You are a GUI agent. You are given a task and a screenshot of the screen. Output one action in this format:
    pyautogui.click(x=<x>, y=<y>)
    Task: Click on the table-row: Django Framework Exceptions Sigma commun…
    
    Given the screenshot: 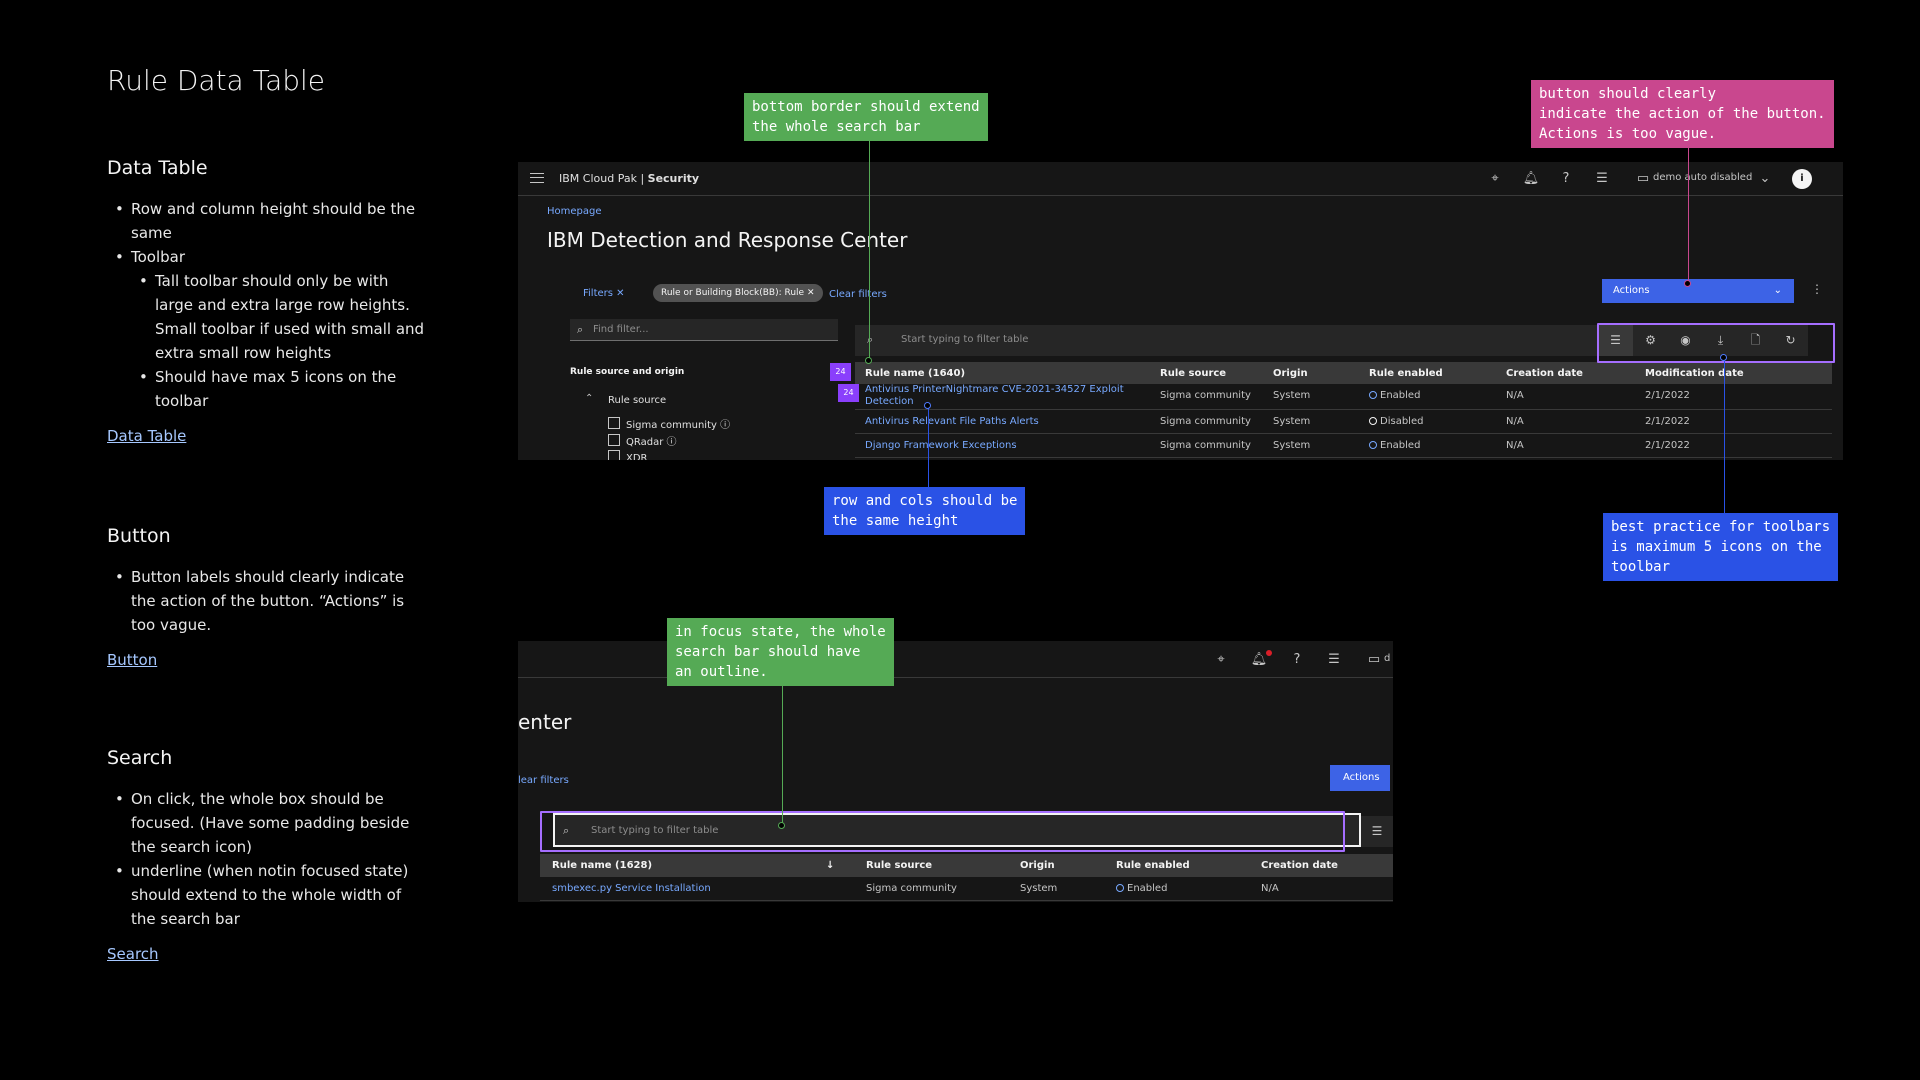 What is the action you would take?
    pyautogui.click(x=1343, y=446)
    